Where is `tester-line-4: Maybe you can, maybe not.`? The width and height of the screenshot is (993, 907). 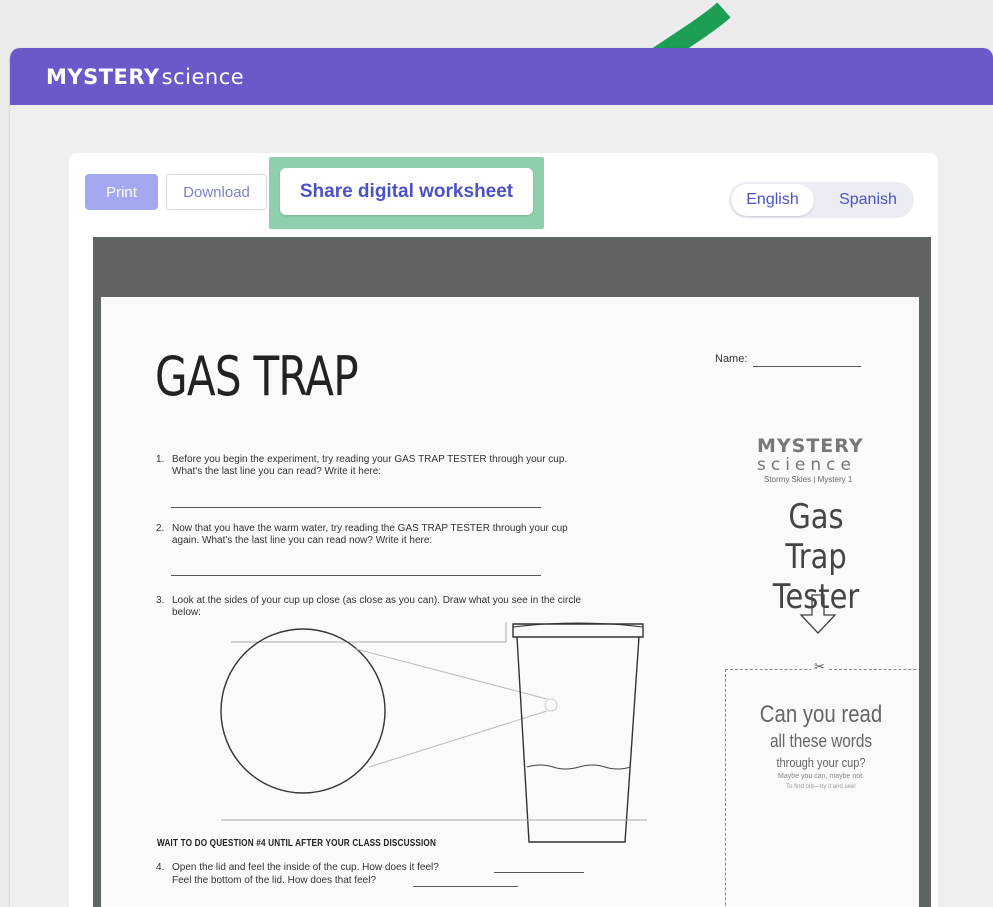
tester-line-4: Maybe you can, maybe not. is located at coordinates (821, 776).